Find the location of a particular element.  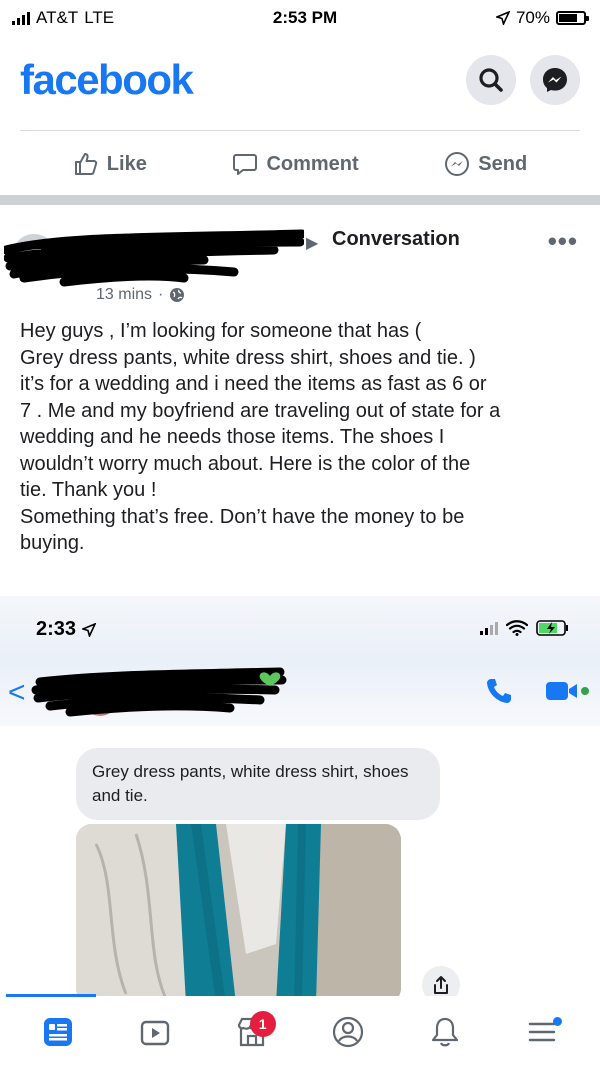

status-time: 2:53 PM is located at coordinates (305, 17).